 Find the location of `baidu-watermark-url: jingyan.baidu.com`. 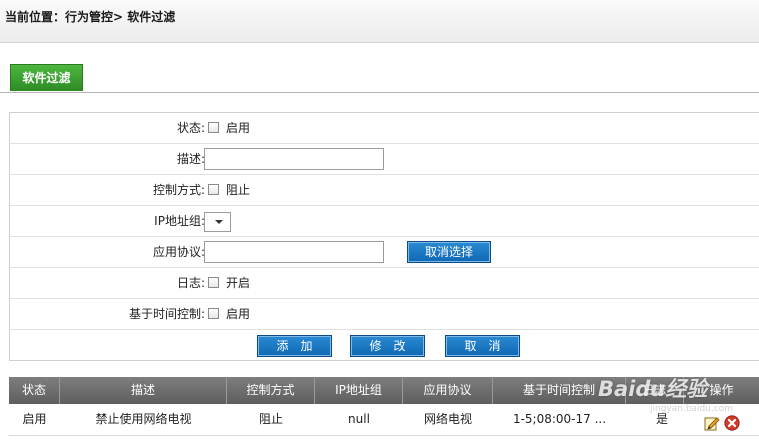

baidu-watermark-url: jingyan.baidu.com is located at coordinates (692, 409).